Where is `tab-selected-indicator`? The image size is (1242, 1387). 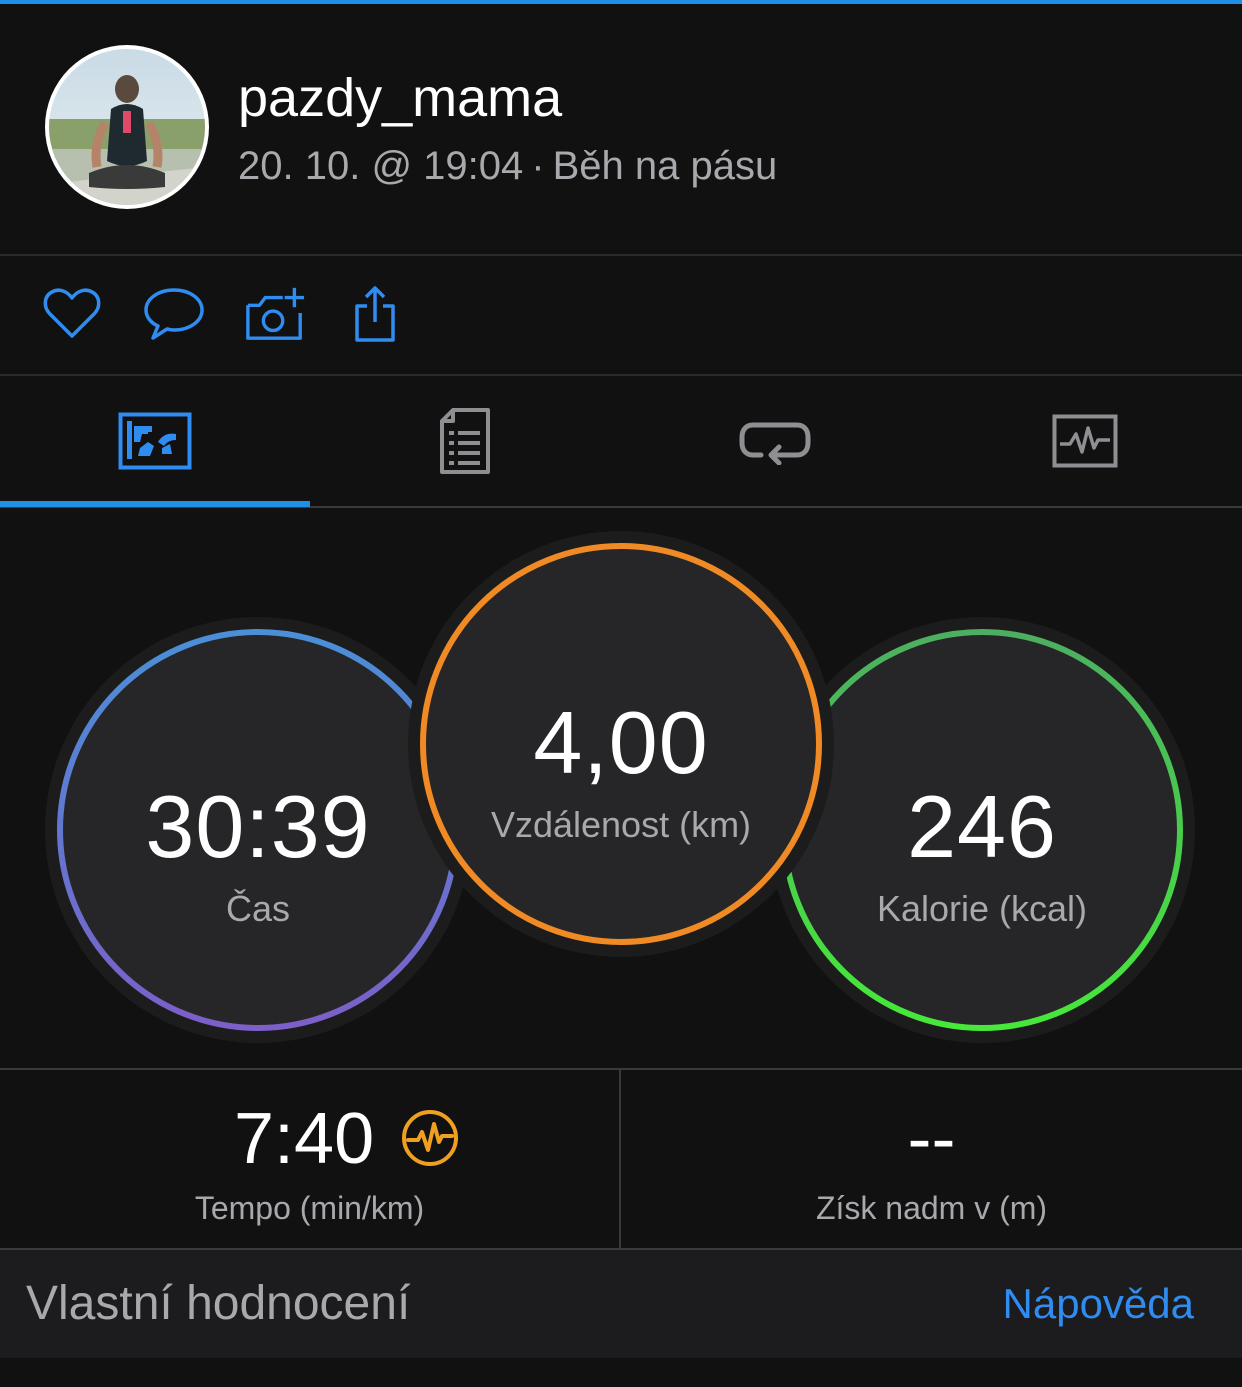 tab-selected-indicator is located at coordinates (155, 504).